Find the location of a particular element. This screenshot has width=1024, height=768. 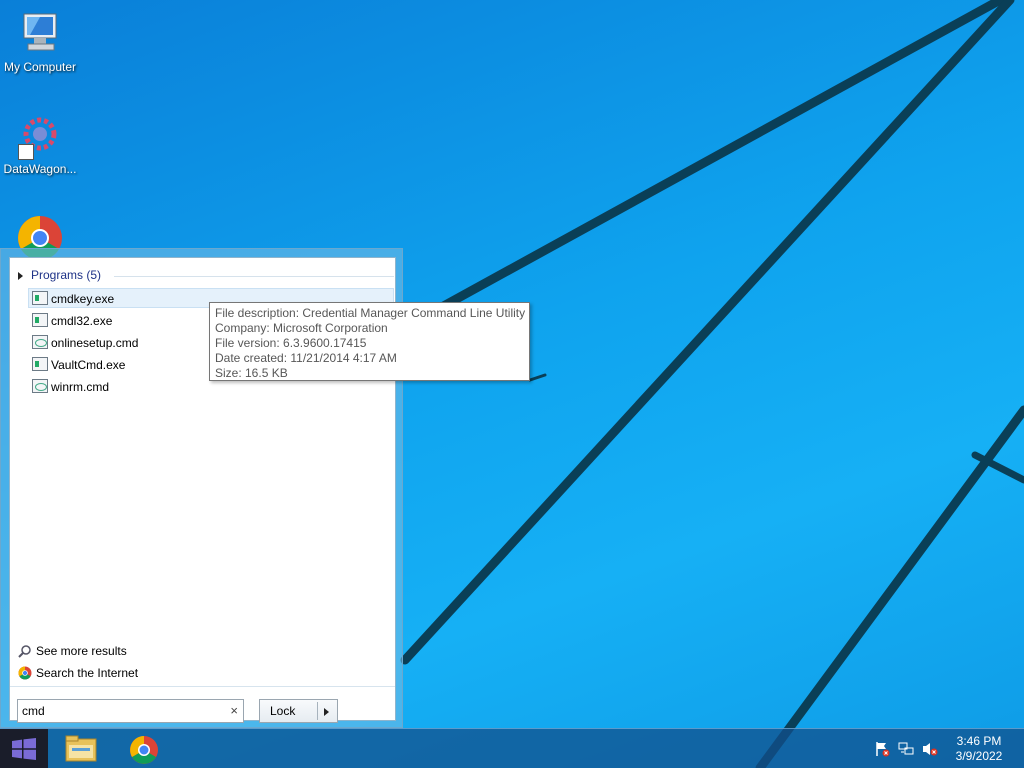

tooltip-company: Company: Microsoft Corporation is located at coordinates (301, 328).